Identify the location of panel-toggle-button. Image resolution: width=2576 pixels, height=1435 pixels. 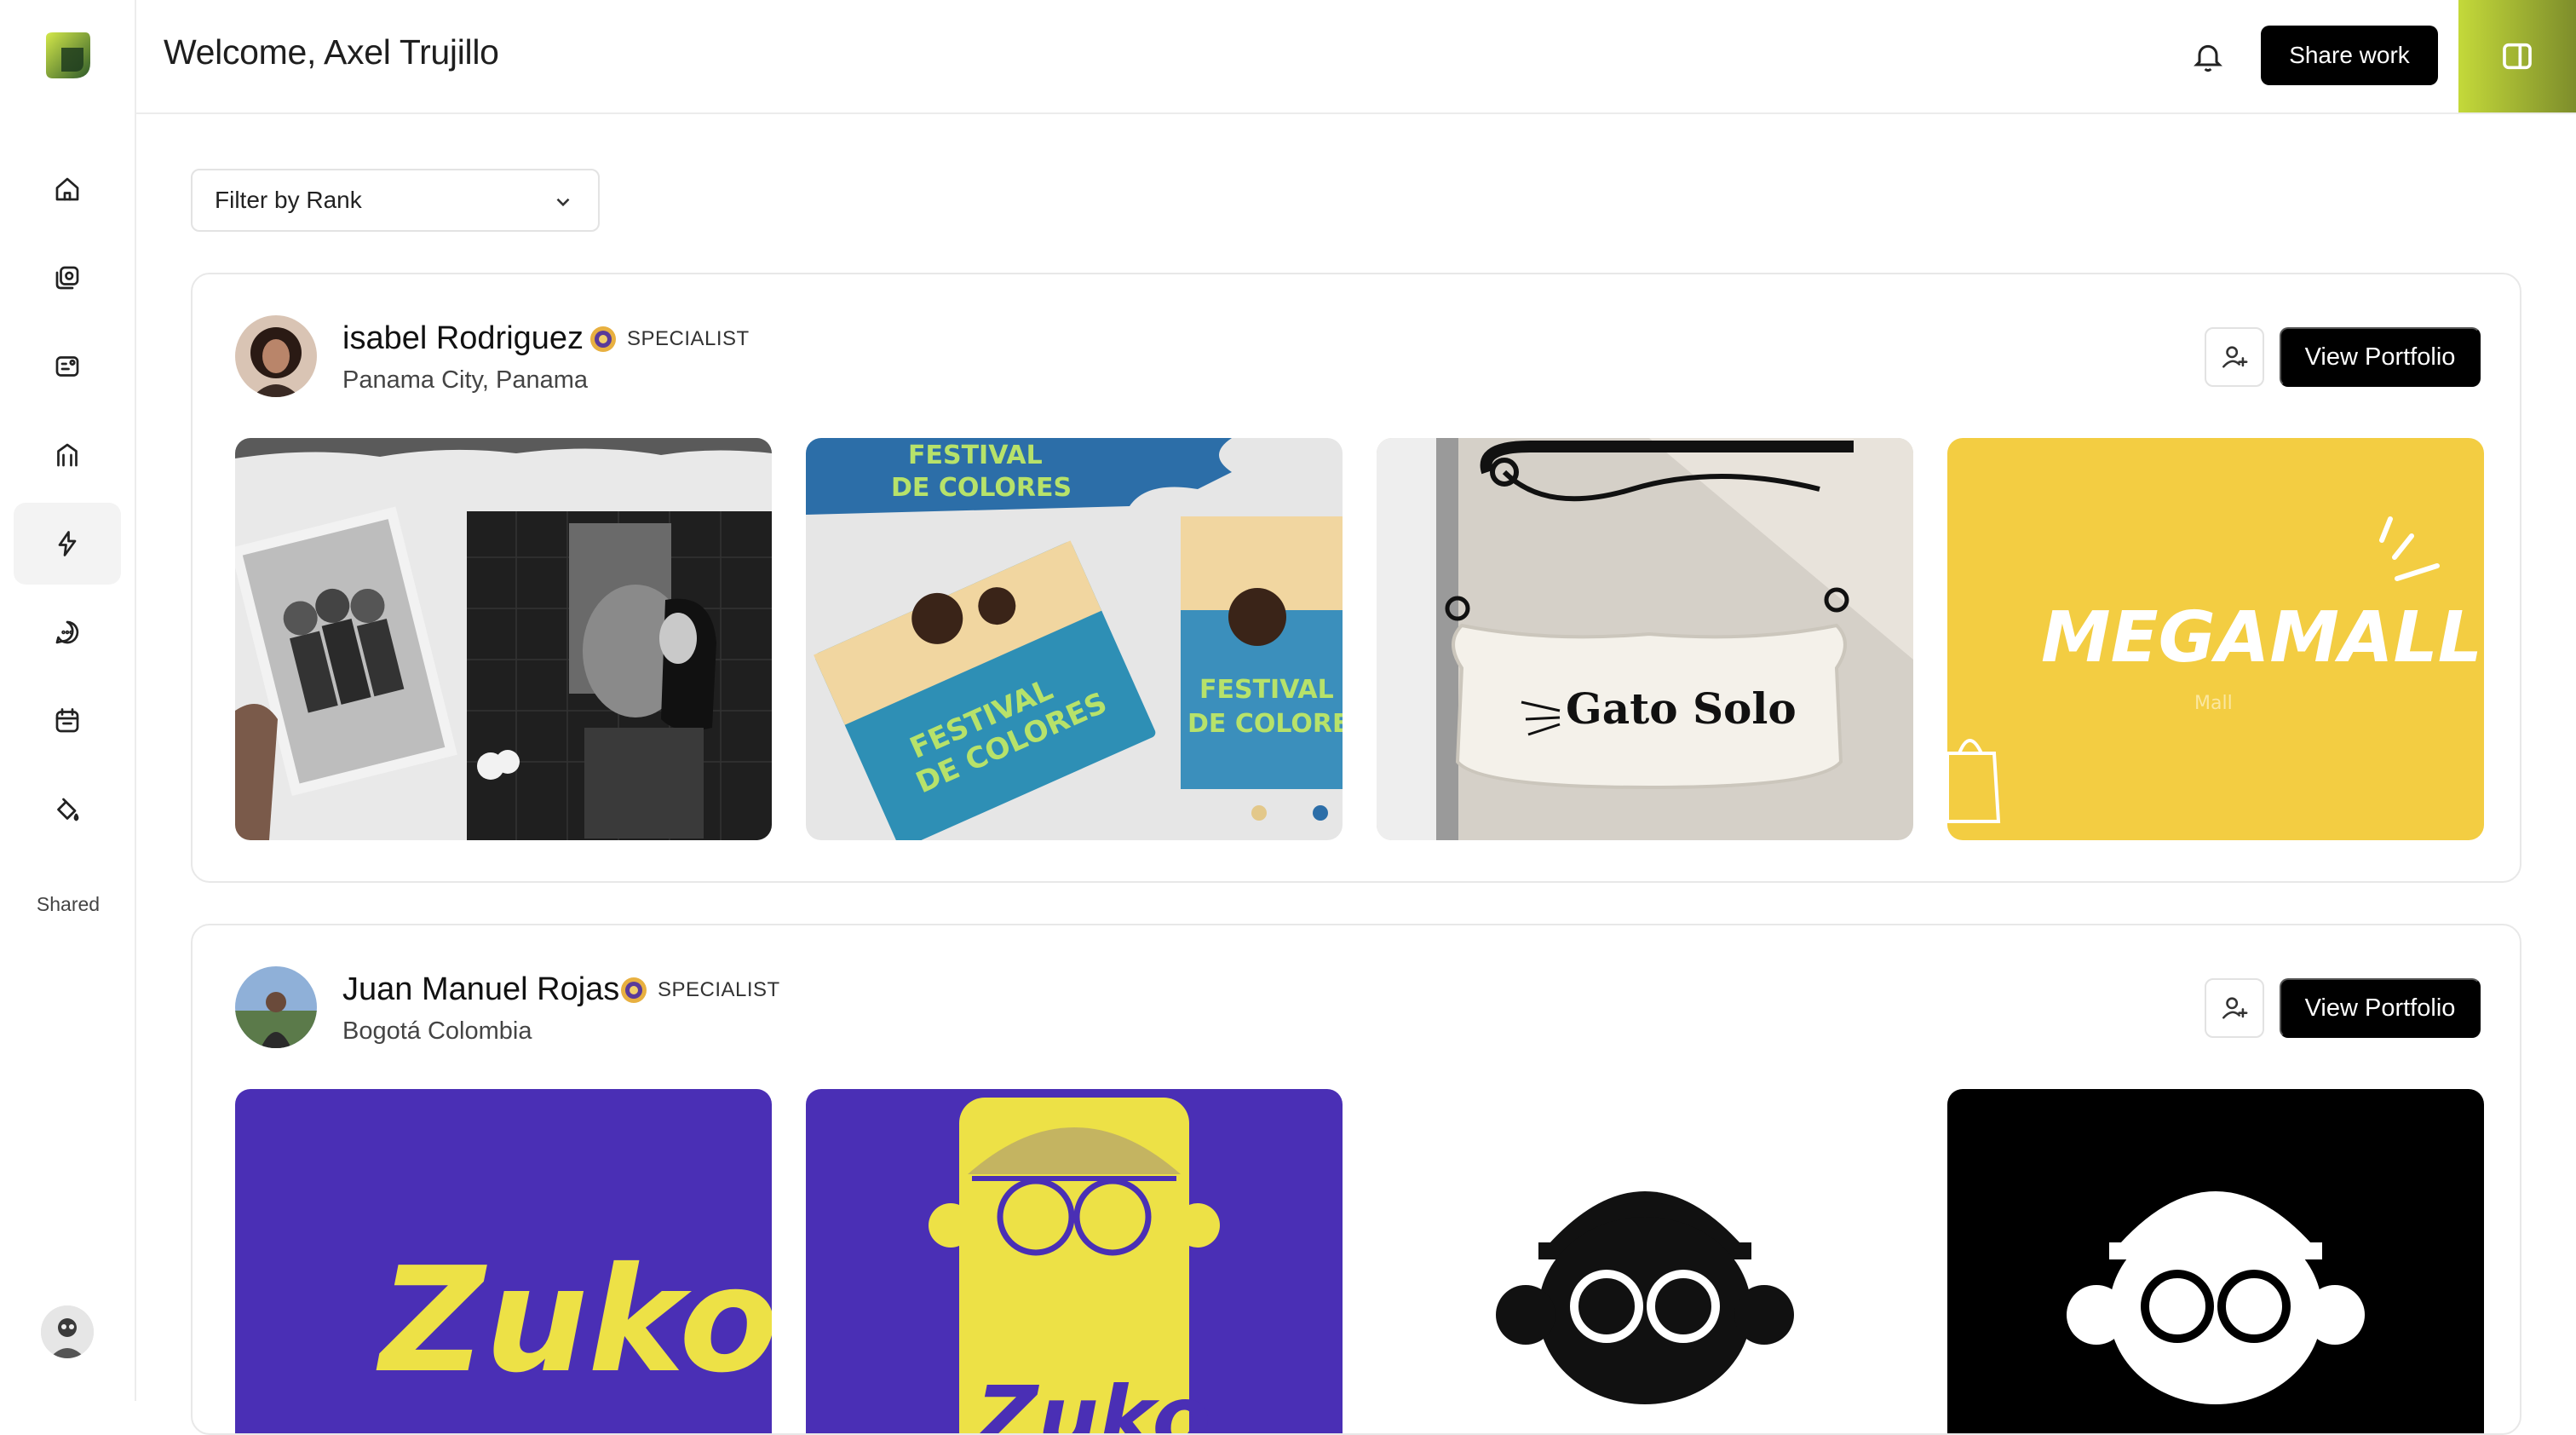
(2517, 56).